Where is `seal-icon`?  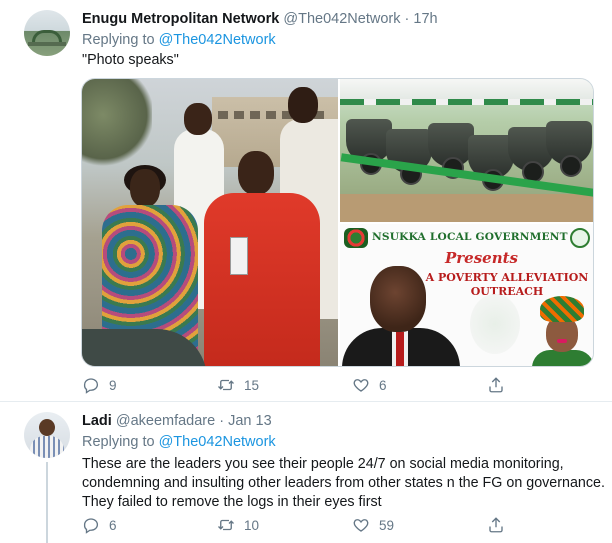
seal-icon is located at coordinates (580, 238).